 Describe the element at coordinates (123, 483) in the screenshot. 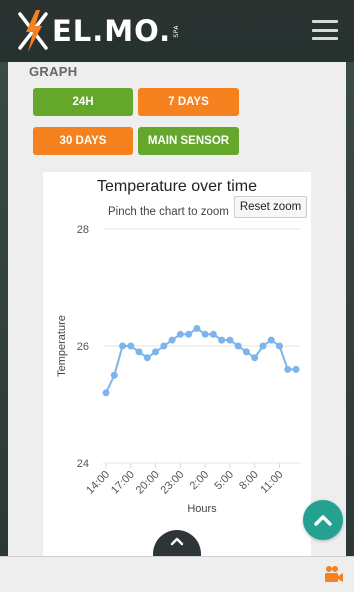

I see `x-tick-label: 17:00` at that location.